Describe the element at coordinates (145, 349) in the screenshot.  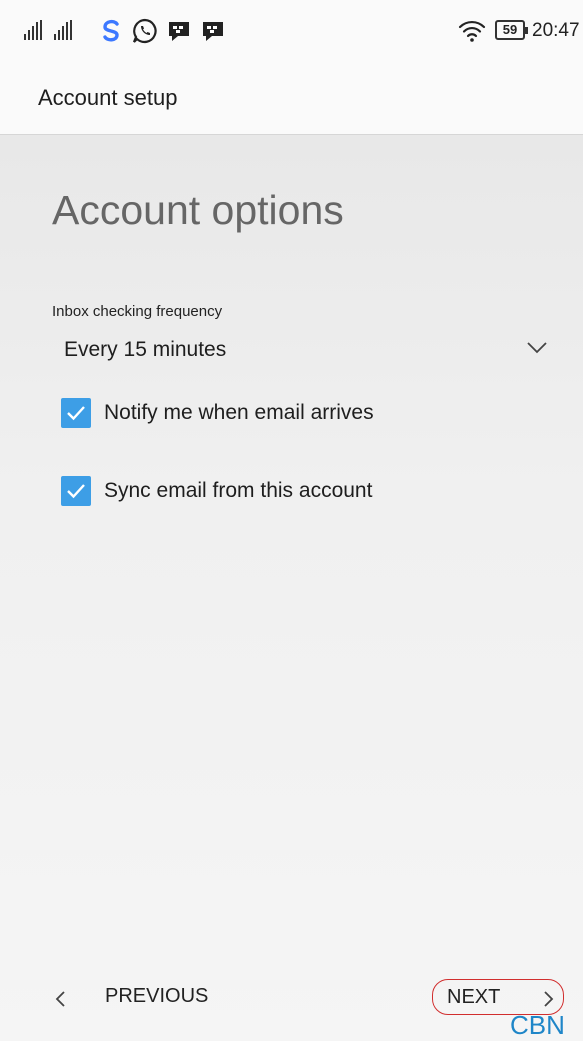
I see `frequency-selected-value: Every 15 minutes` at that location.